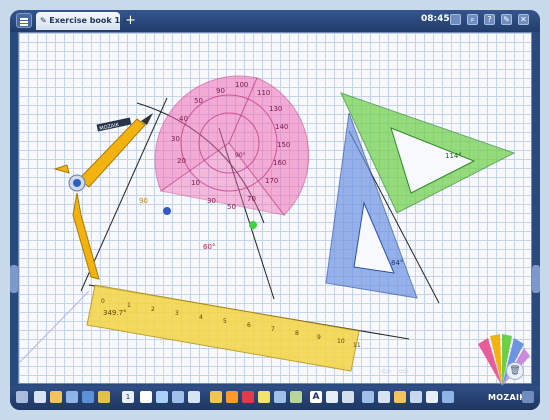  What do you see at coordinates (435, 19) in the screenshot?
I see `clock: 08:45` at bounding box center [435, 19].